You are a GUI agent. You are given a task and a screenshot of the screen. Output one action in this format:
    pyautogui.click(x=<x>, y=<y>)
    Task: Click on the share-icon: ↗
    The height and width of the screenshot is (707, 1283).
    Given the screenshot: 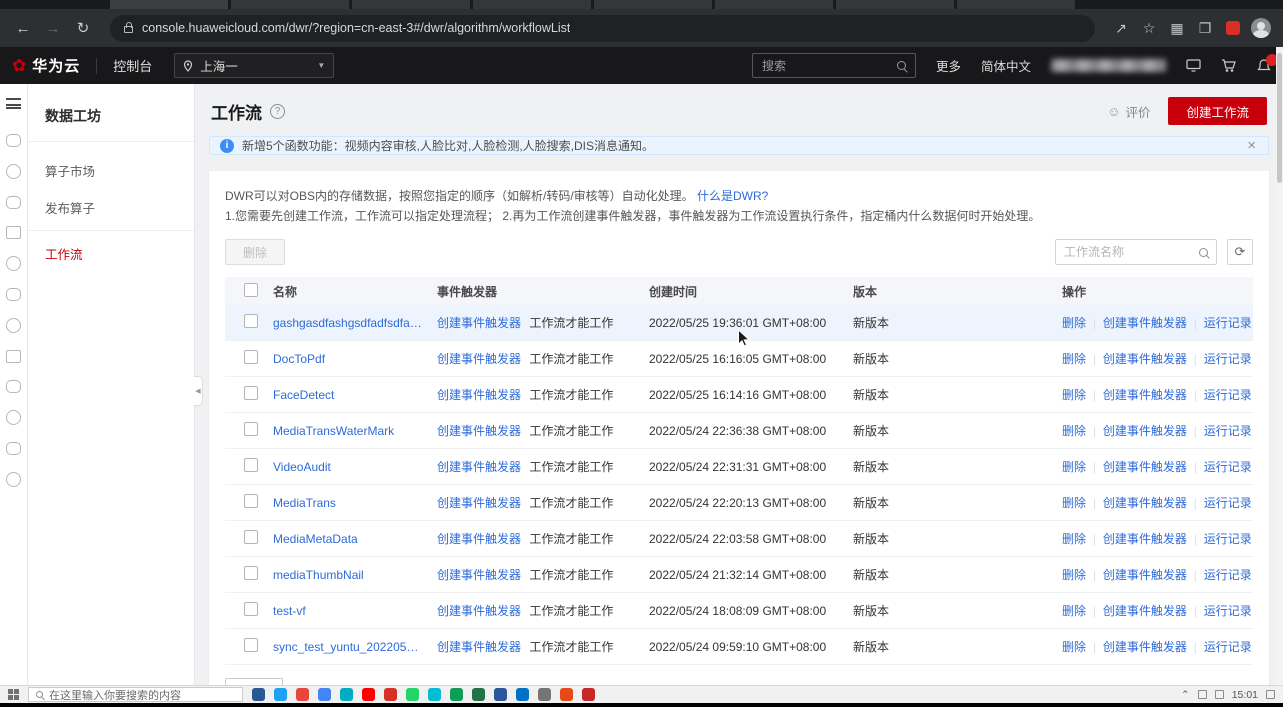 What is the action you would take?
    pyautogui.click(x=1121, y=28)
    